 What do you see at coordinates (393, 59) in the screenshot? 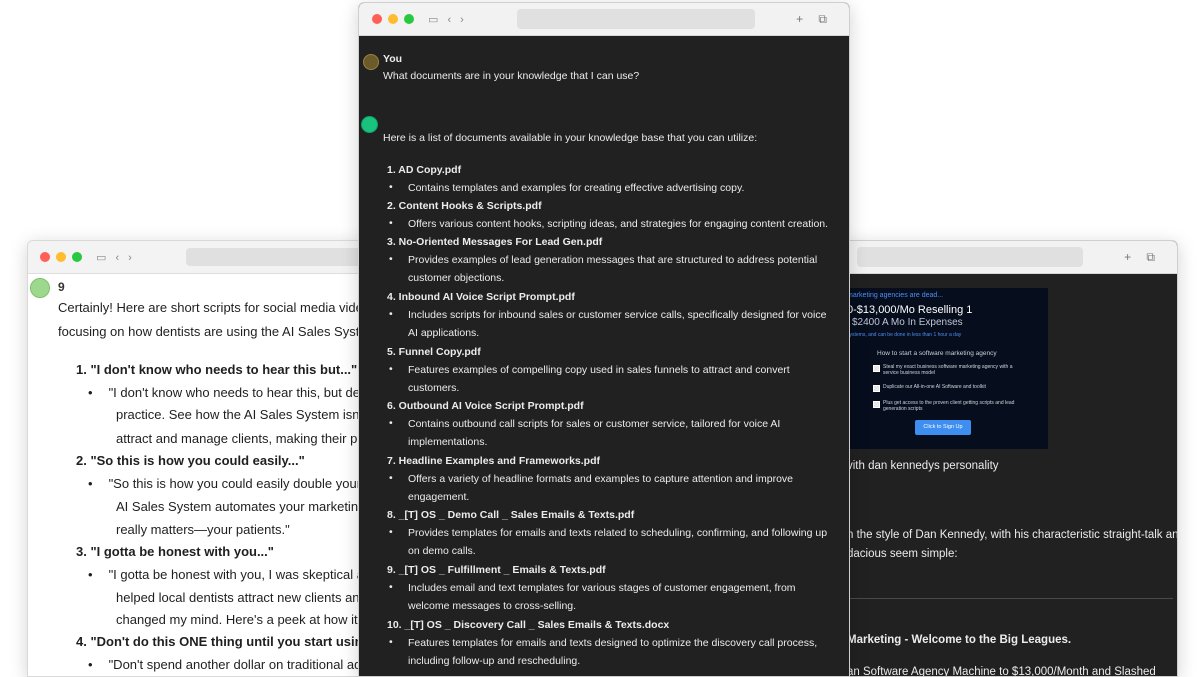
I see `user-name: You` at bounding box center [393, 59].